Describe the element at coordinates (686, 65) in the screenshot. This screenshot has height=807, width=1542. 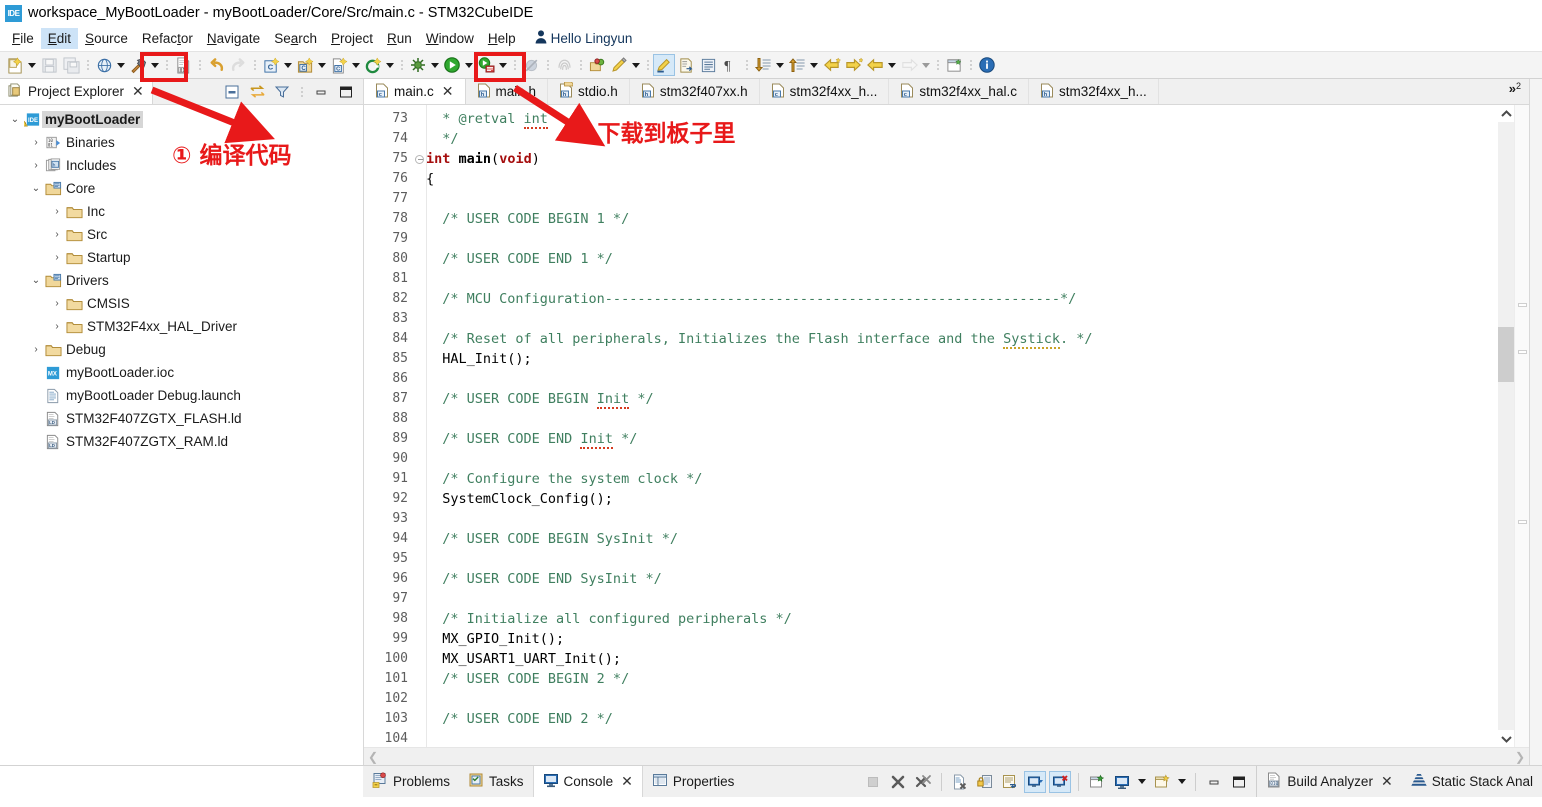
I see `show-whitespace-button` at that location.